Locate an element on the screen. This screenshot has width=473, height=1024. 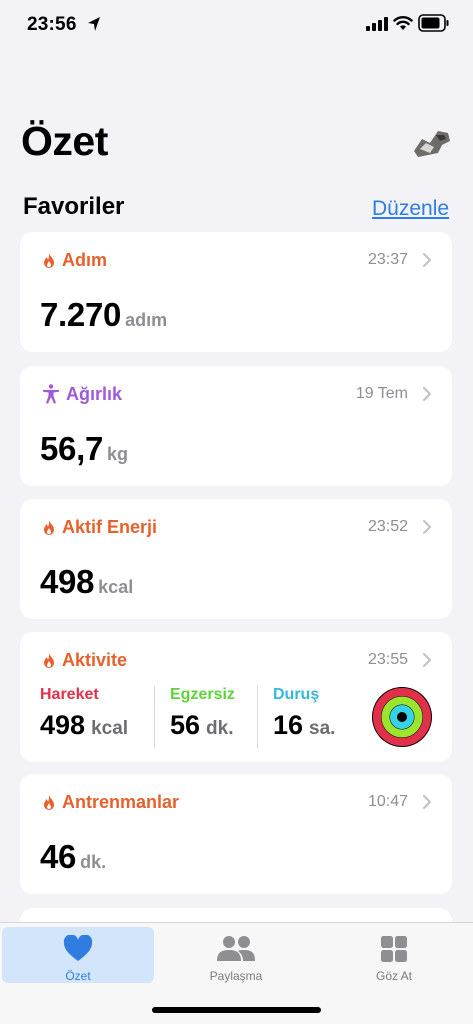
activity-card-header: Aktivite is located at coordinates (84, 660).